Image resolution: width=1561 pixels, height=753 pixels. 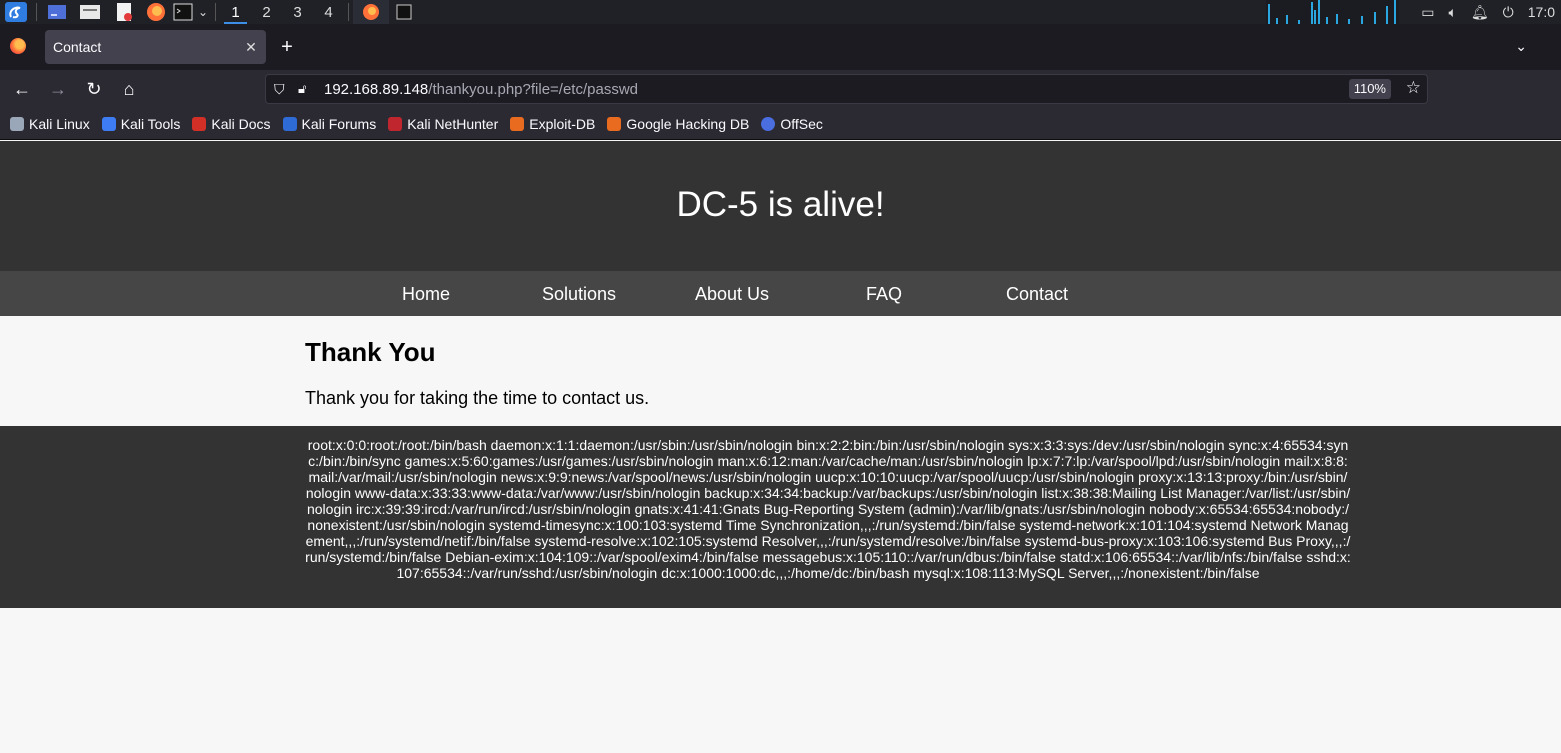 I want to click on offsec-icon, so click(x=768, y=123).